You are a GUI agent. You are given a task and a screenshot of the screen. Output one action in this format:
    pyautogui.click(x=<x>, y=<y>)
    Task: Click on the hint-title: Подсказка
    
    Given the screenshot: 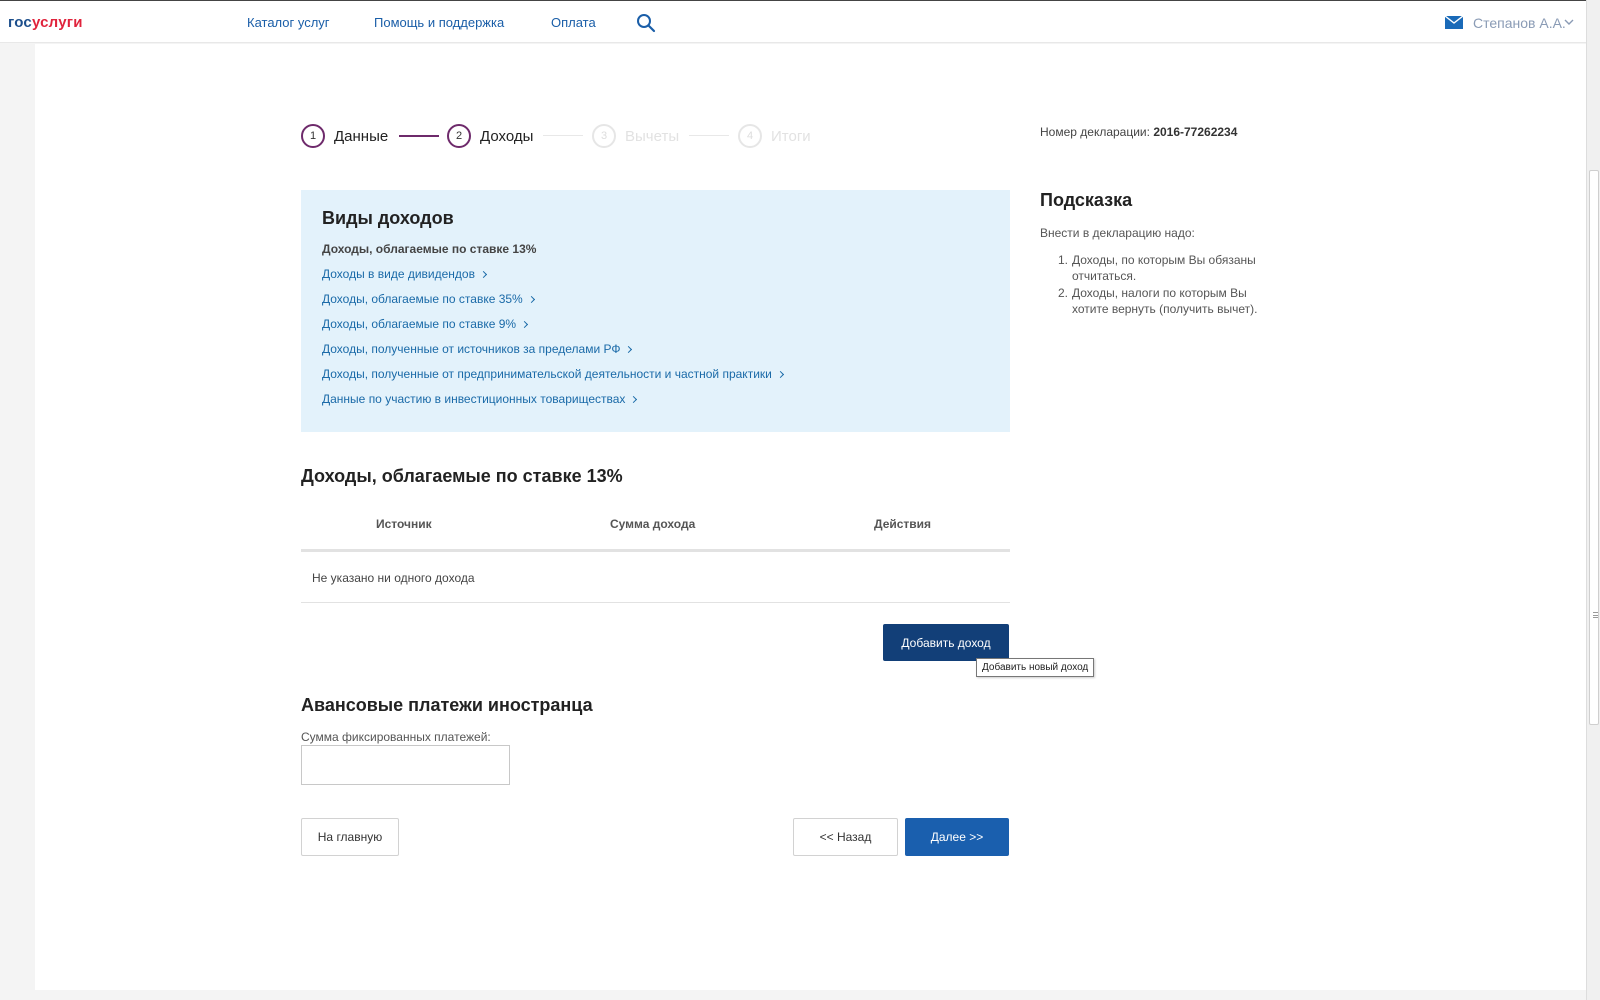 What is the action you would take?
    pyautogui.click(x=1086, y=200)
    